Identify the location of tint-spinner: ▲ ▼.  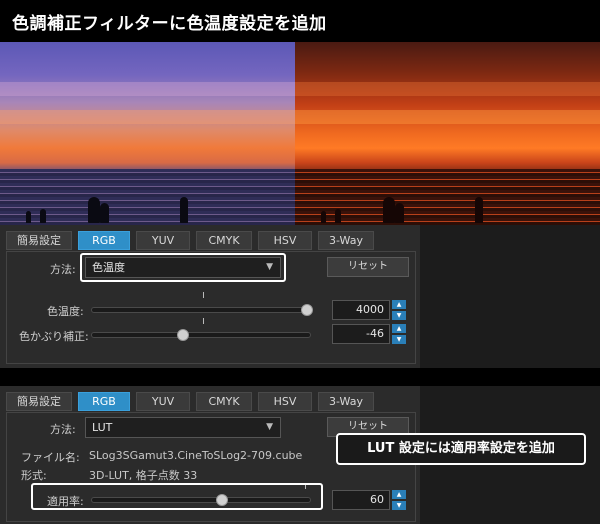
(399, 334).